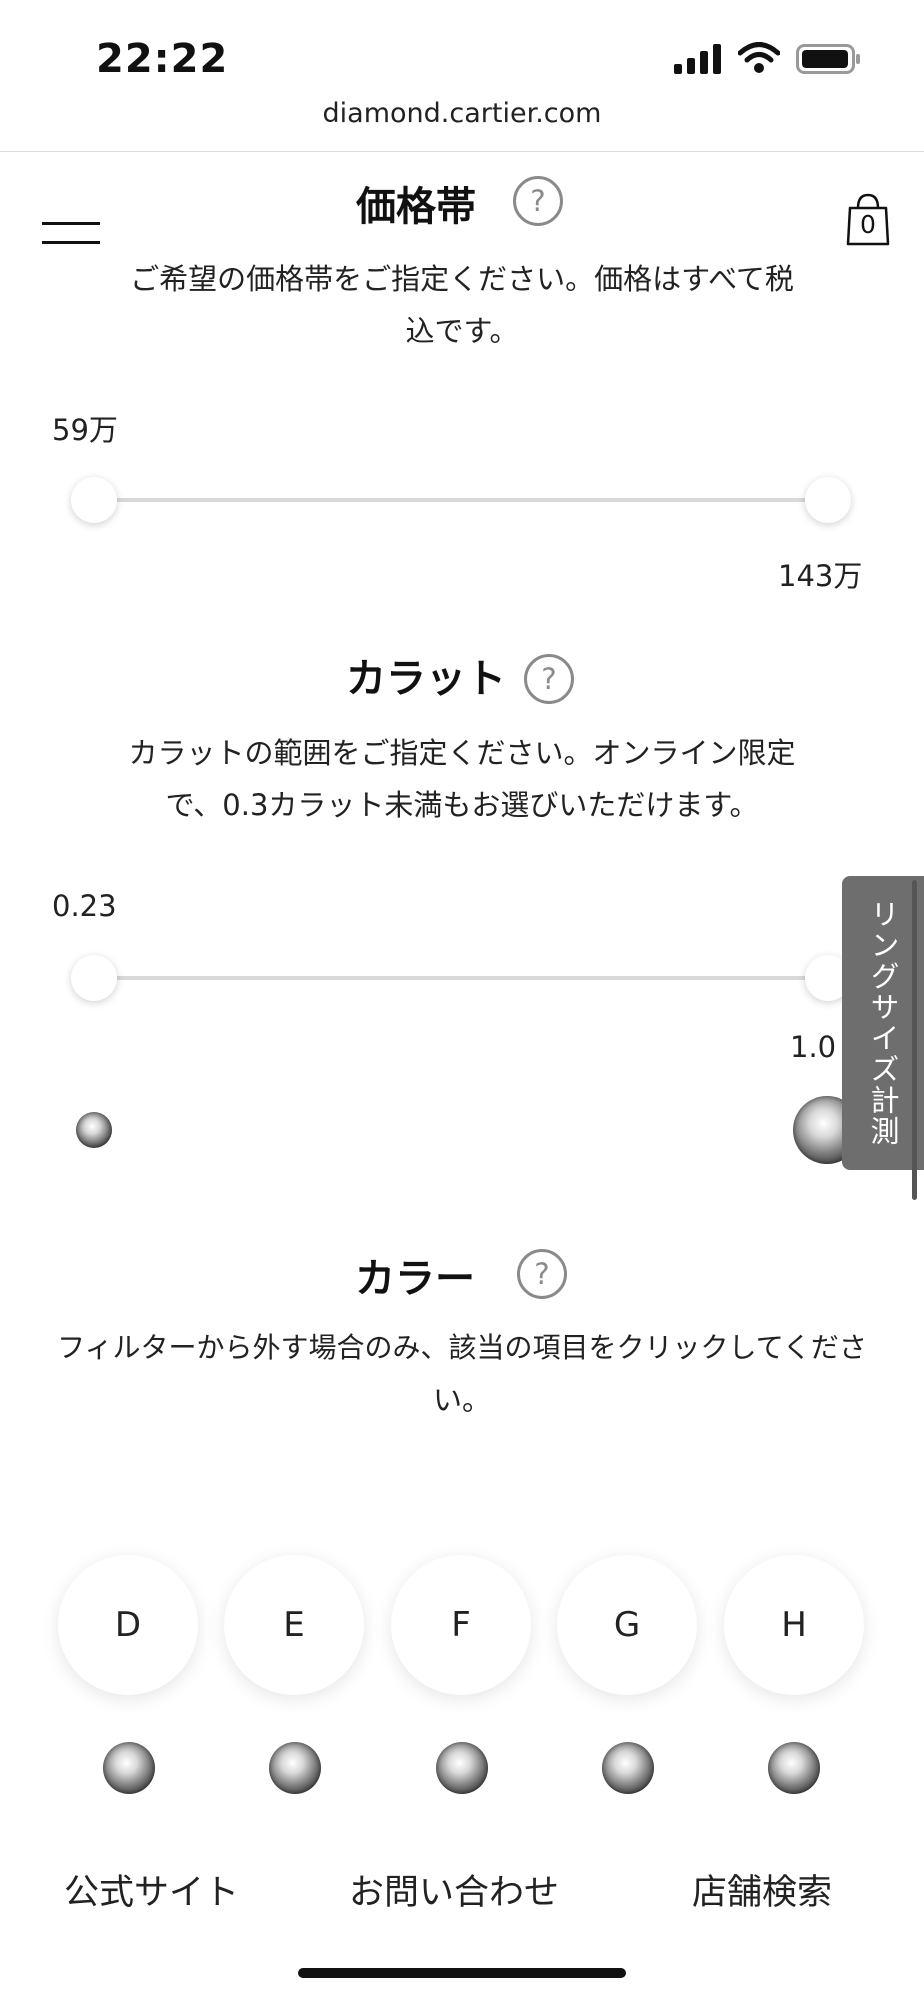 This screenshot has width=924, height=1999. What do you see at coordinates (415, 1279) in the screenshot?
I see `color-section-title: カラー` at bounding box center [415, 1279].